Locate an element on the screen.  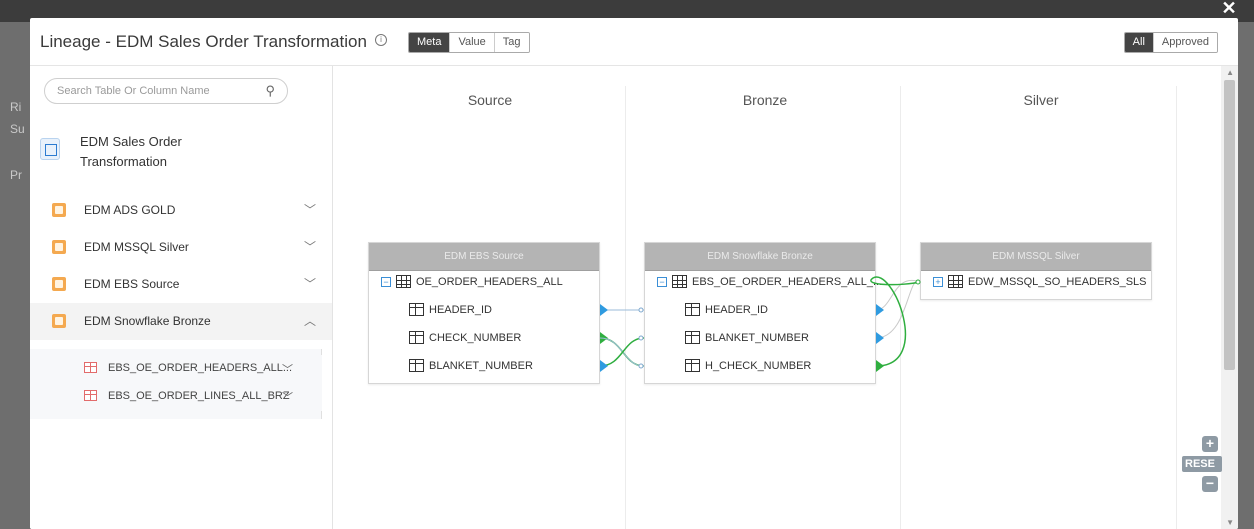
background-text: Pr is located at coordinates (16, 175).